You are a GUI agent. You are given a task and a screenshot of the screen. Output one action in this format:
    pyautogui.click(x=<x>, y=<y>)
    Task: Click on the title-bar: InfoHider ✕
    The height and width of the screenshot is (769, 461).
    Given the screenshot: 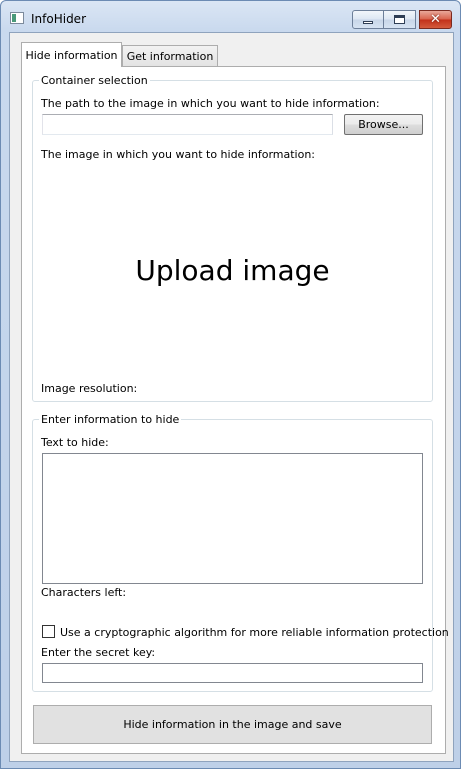 What is the action you would take?
    pyautogui.click(x=230, y=17)
    